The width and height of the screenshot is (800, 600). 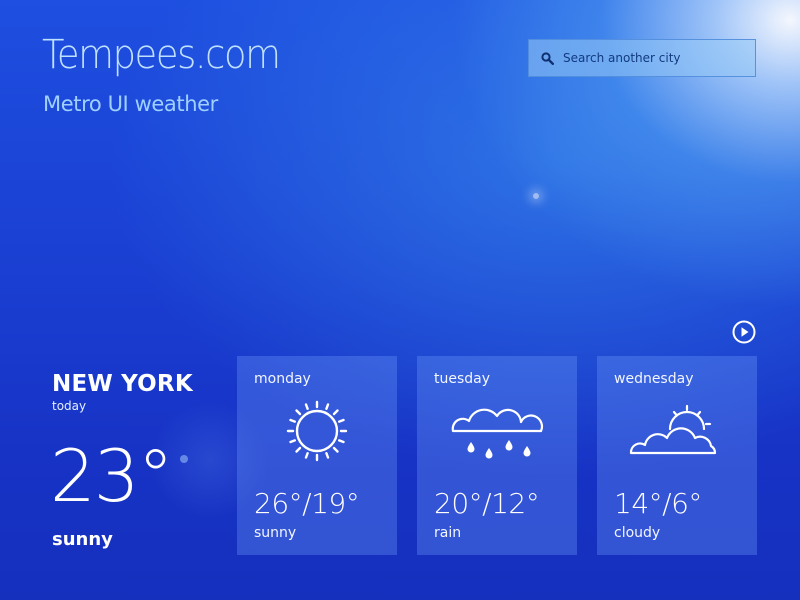 What do you see at coordinates (130, 104) in the screenshot?
I see `site-subtitle: Metro UI weather` at bounding box center [130, 104].